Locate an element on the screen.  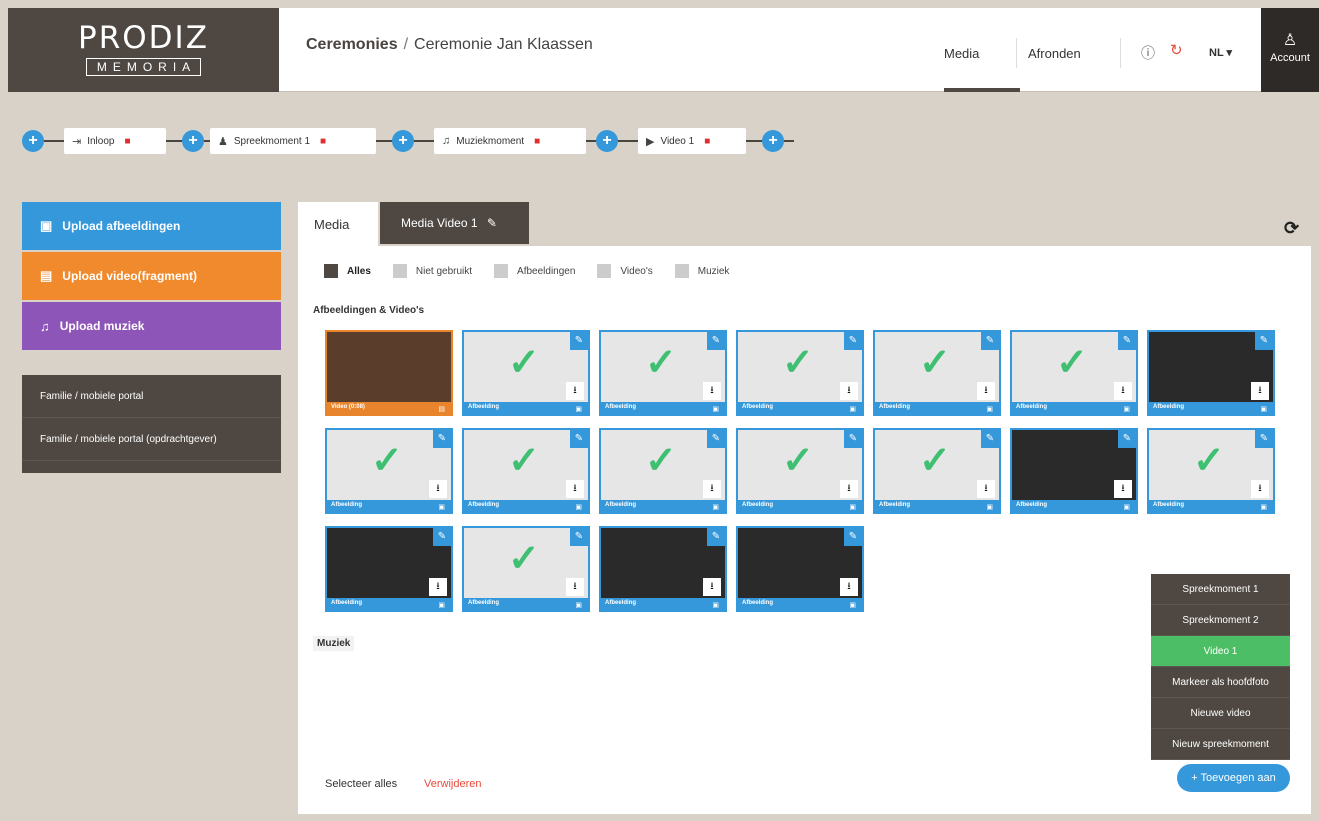
portal-family-link: Familie / mobiele portal is located at coordinates (151, 396).